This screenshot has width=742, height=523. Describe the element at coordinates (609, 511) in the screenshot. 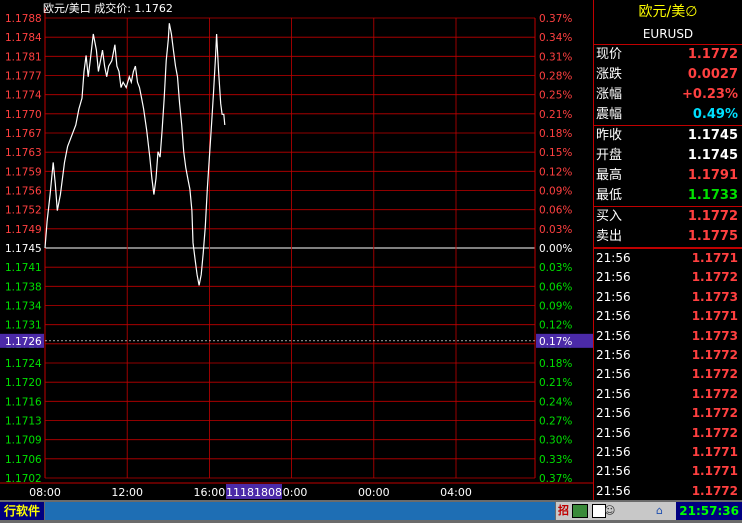

I see `person-icon: ☺` at that location.